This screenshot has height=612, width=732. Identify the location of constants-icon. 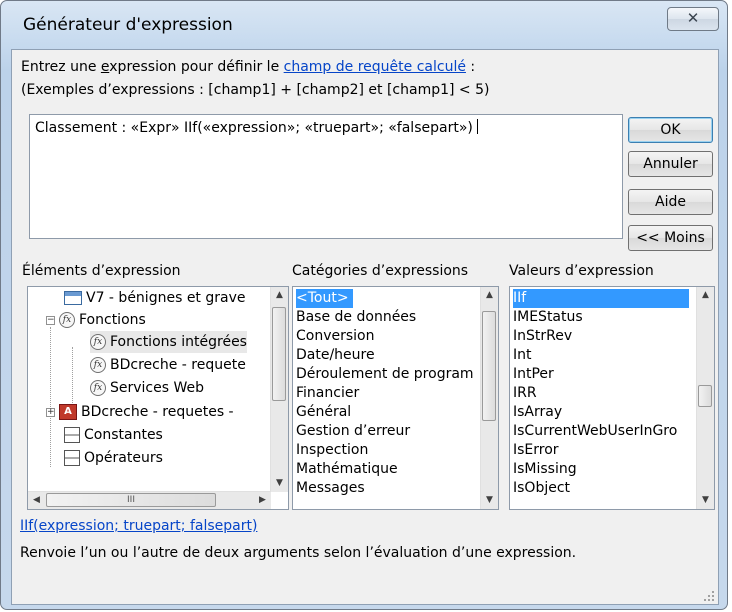
(72, 435).